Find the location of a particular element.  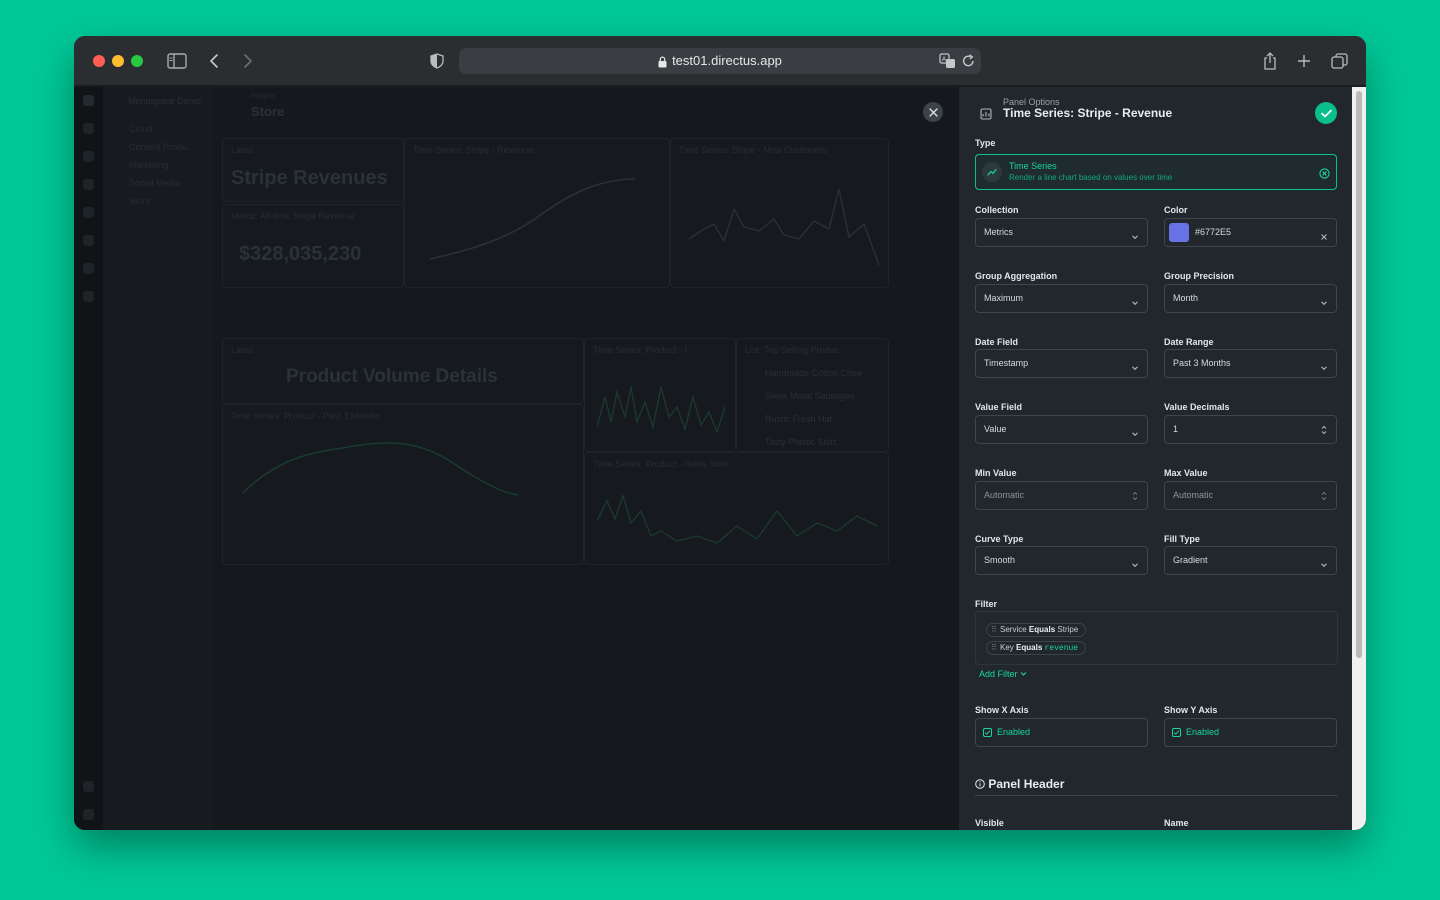

value-decimals-label: Value Decimals is located at coordinates (1197, 407).